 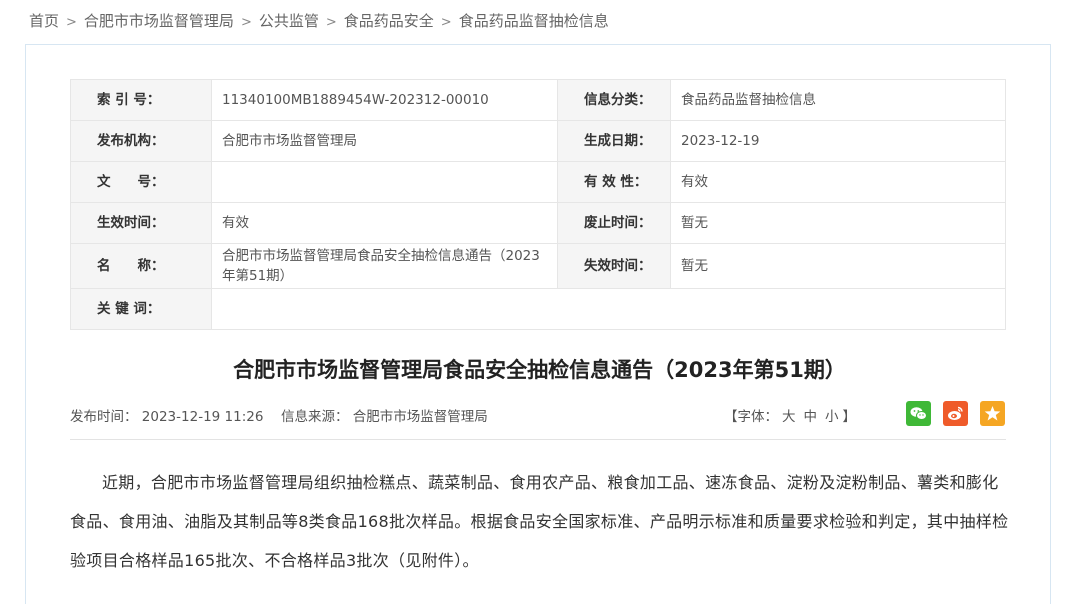 I want to click on font-size-label-close: 】, so click(x=849, y=417).